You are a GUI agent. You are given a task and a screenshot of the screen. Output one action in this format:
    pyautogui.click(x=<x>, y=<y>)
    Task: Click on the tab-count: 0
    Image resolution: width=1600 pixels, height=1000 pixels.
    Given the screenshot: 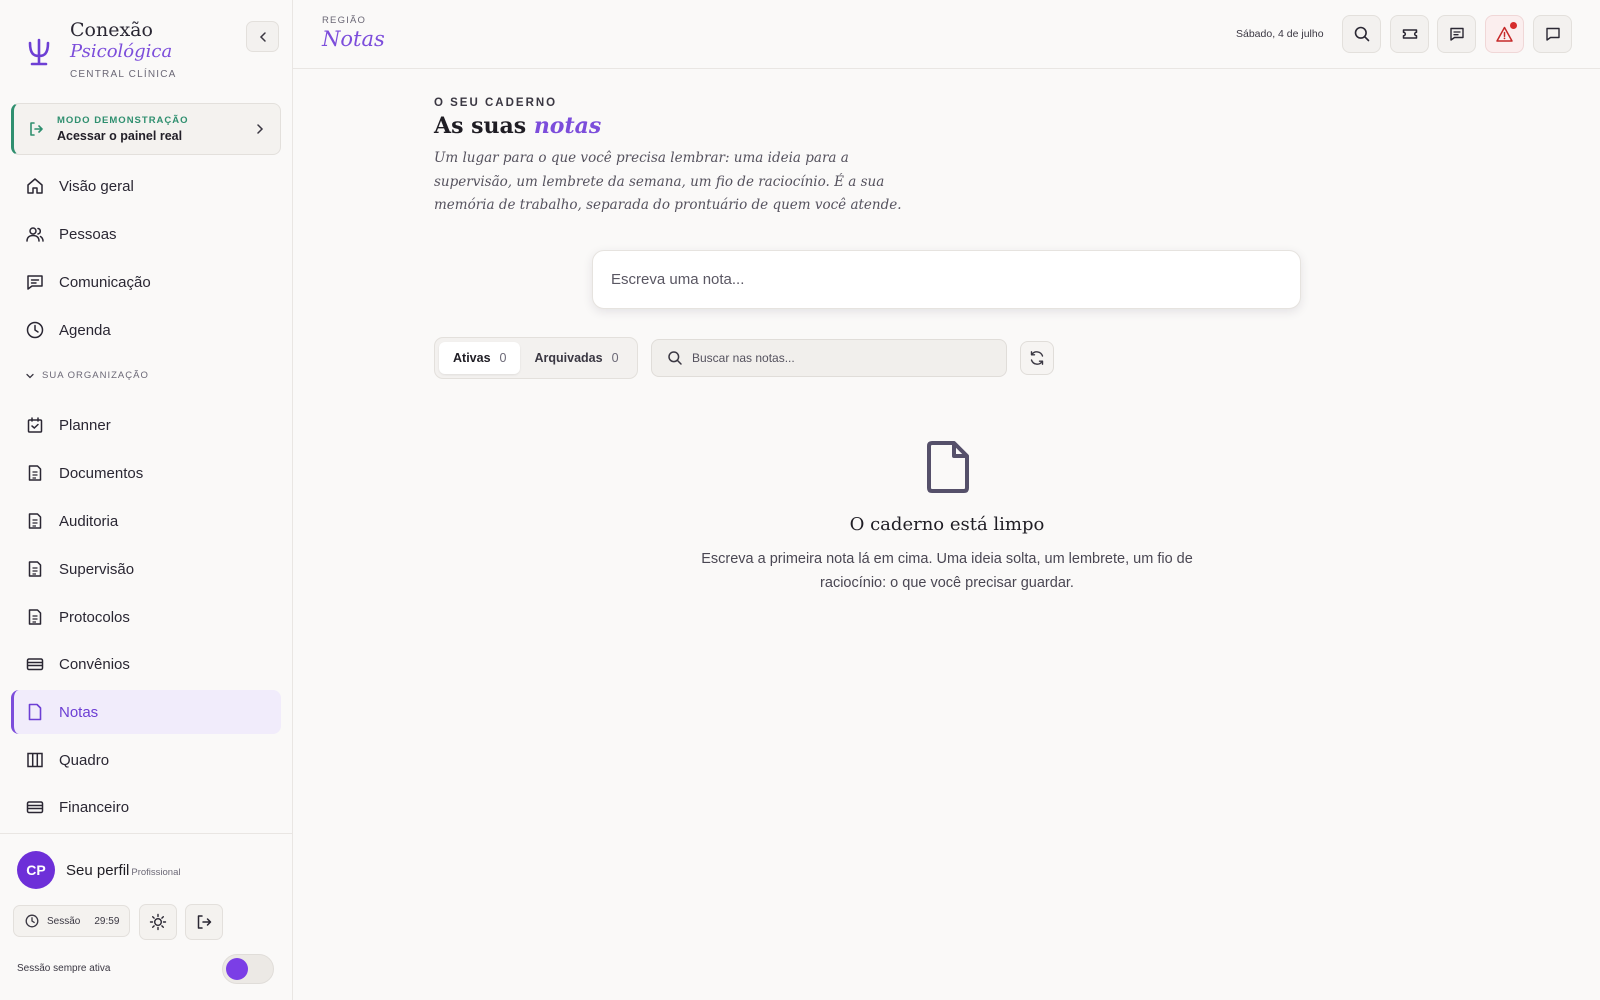 What is the action you would take?
    pyautogui.click(x=615, y=358)
    